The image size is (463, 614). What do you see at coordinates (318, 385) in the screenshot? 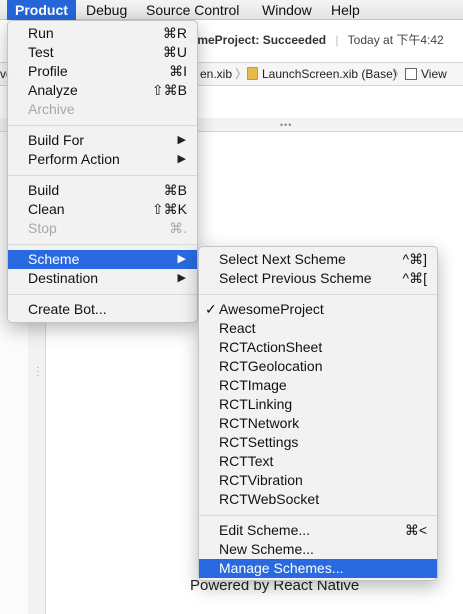
I see `scheme-item-rctimage: RCTImage` at bounding box center [318, 385].